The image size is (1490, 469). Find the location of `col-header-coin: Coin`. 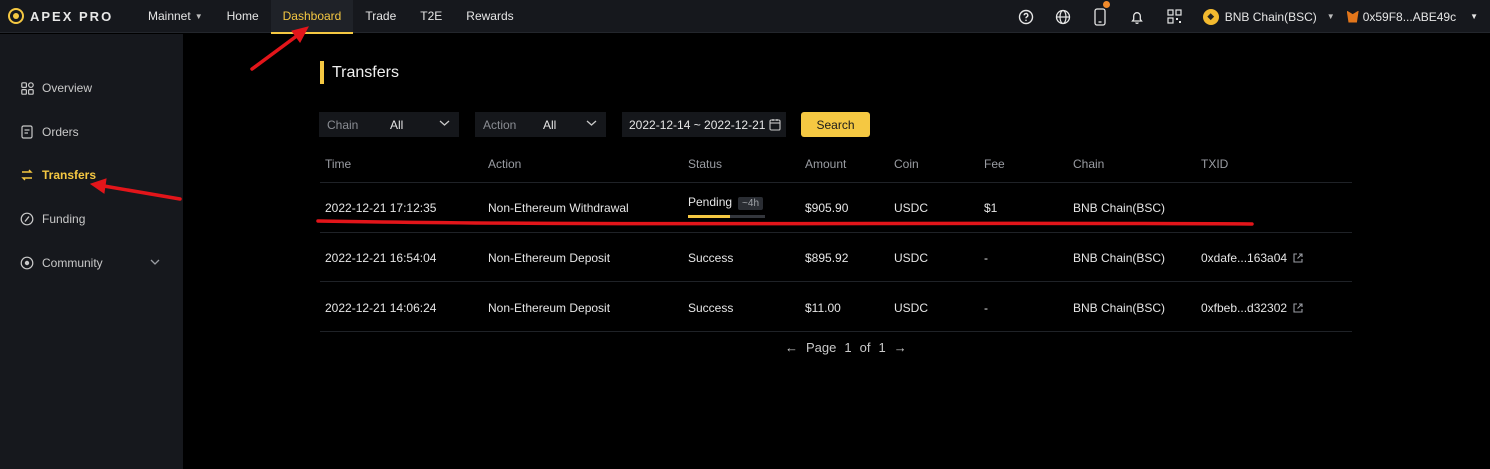

col-header-coin: Coin is located at coordinates (906, 164).